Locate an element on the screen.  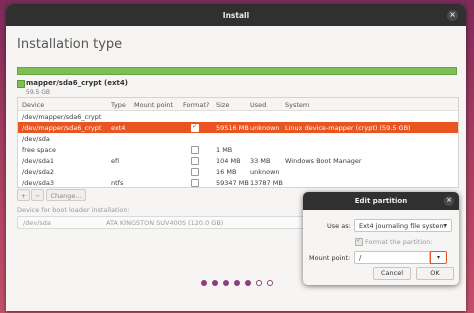
bootloader-select: /dev/sda ATA KINGSTON SUV400S (120.0 GB) is located at coordinates (162, 222).